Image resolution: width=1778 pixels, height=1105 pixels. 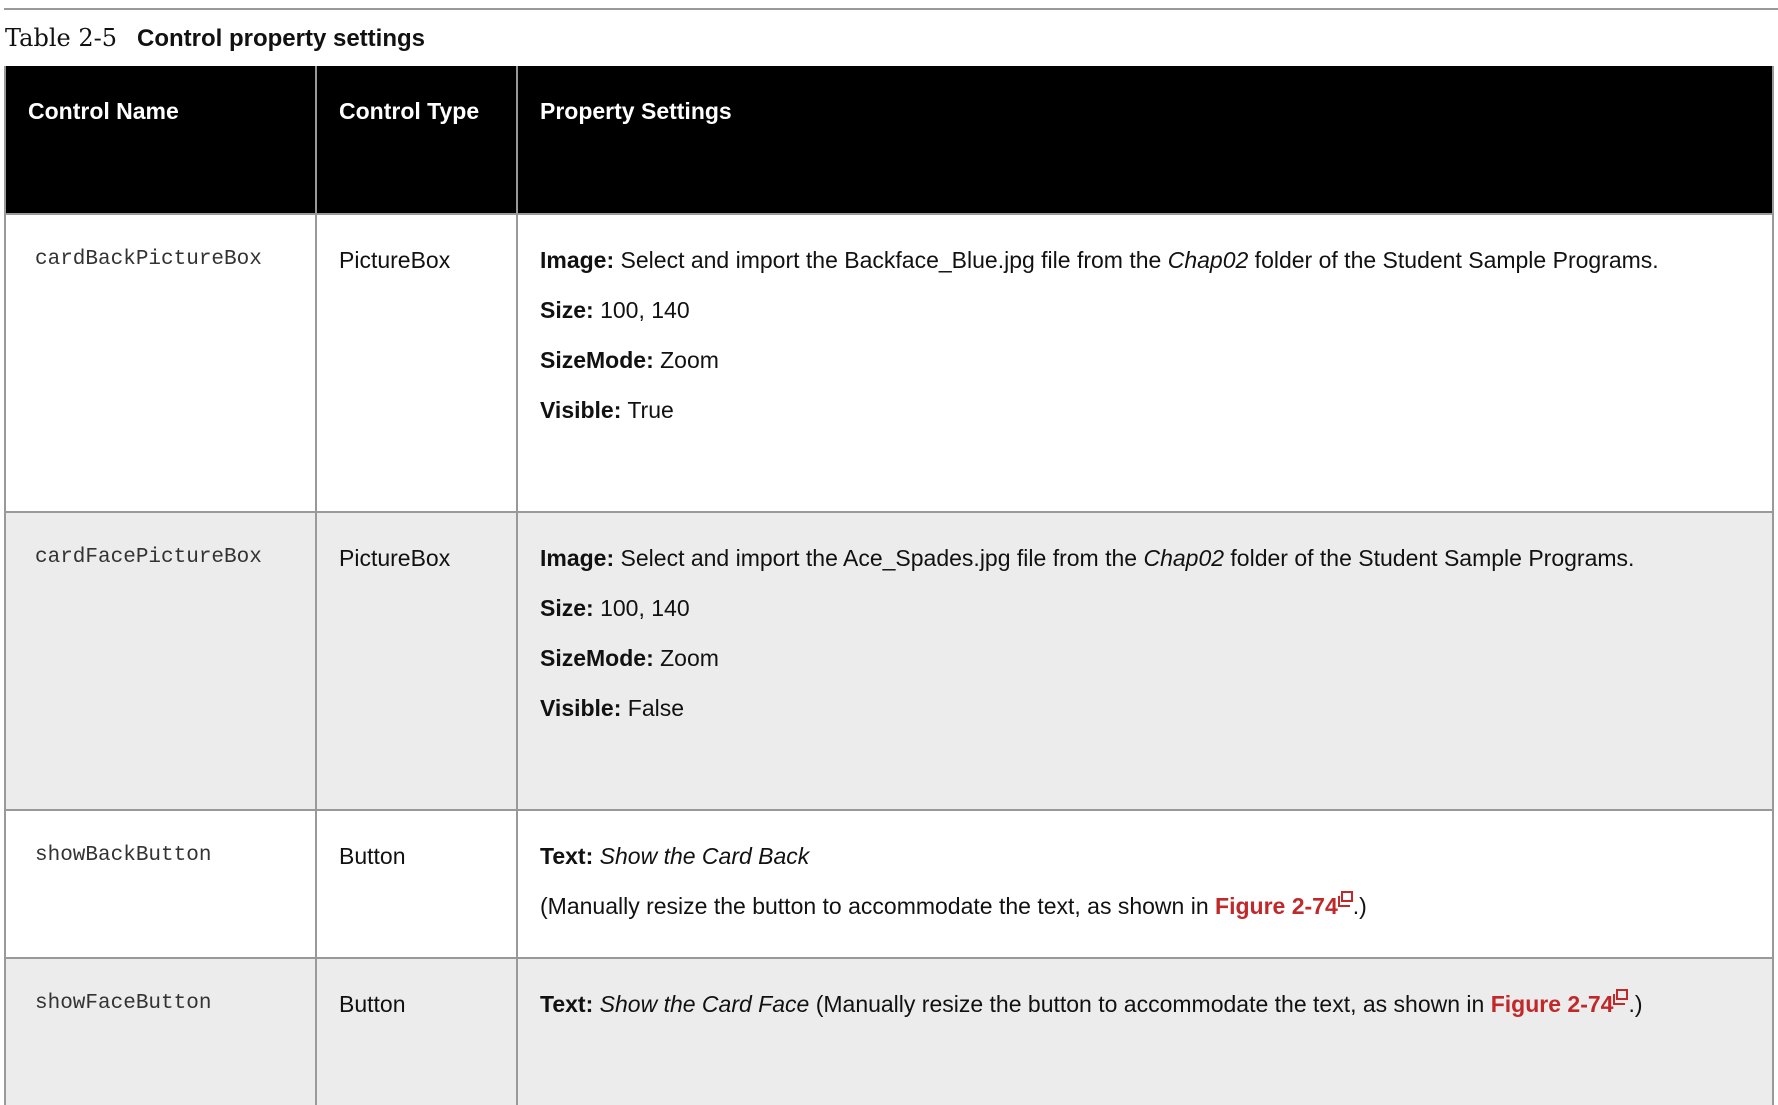 What do you see at coordinates (160, 660) in the screenshot?
I see `control-name: cardFacePictureBox` at bounding box center [160, 660].